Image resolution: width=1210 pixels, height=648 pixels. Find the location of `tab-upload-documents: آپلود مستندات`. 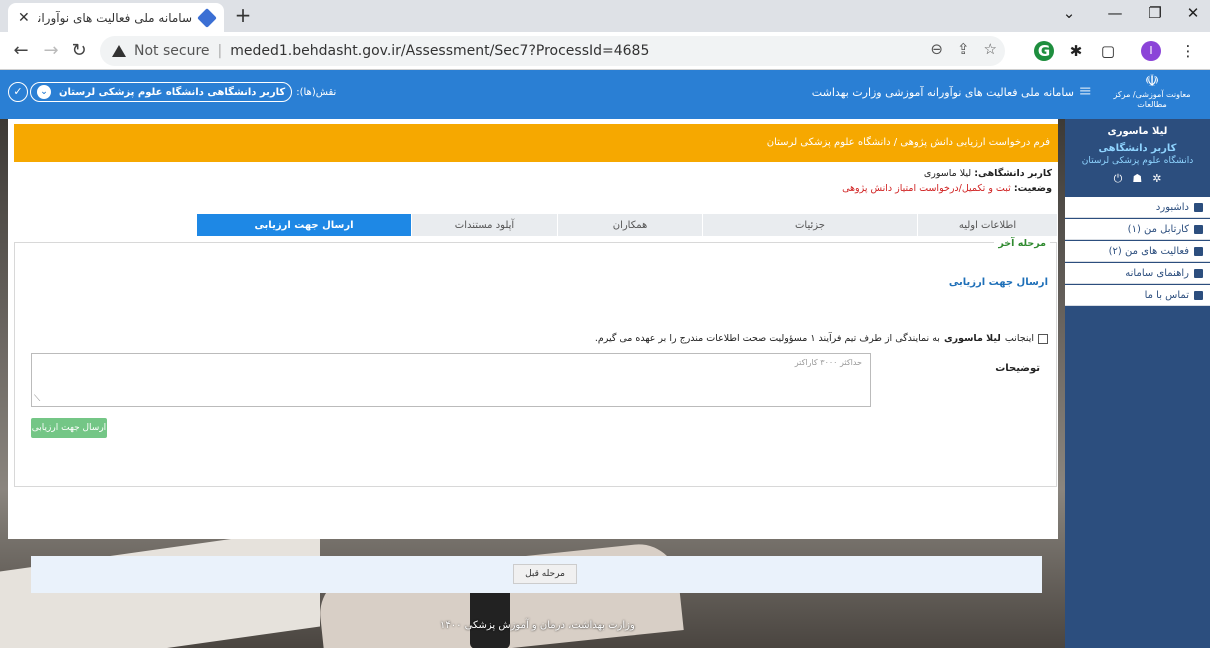

tab-upload-documents: آپلود مستندات is located at coordinates (484, 225).